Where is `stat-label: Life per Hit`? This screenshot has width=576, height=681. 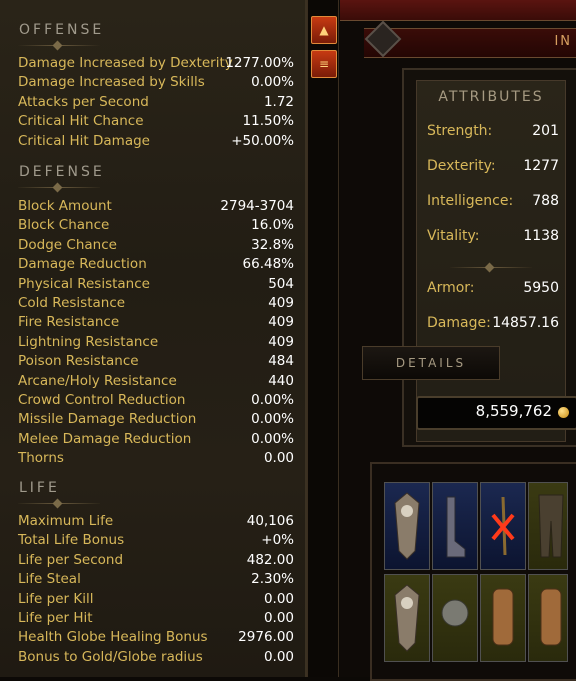 stat-label: Life per Hit is located at coordinates (55, 618).